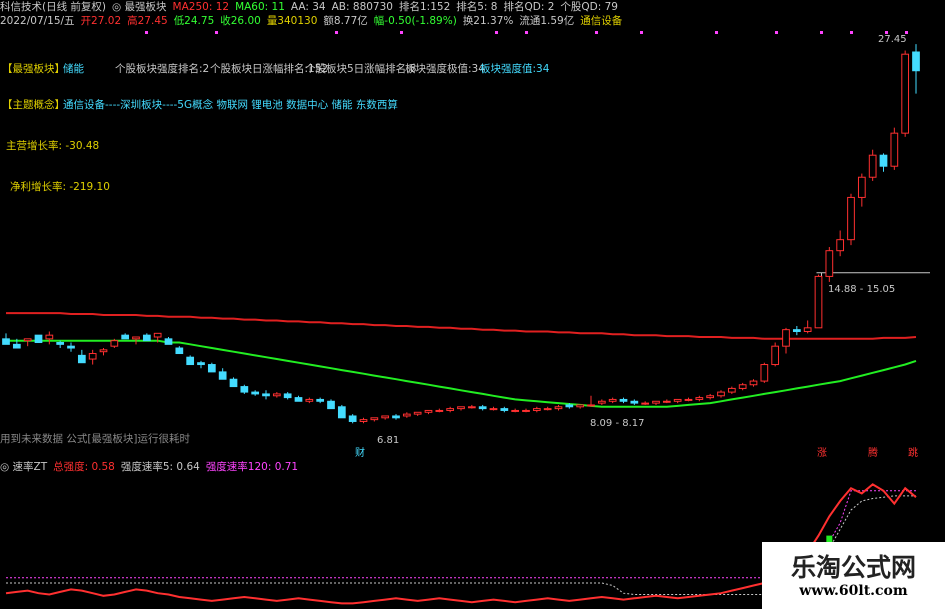 Image resolution: width=945 pixels, height=609 pixels. What do you see at coordinates (95, 439) in the screenshot?
I see `future-data-note: 用到未来数据 公式[最强板块]运行很耗时` at bounding box center [95, 439].